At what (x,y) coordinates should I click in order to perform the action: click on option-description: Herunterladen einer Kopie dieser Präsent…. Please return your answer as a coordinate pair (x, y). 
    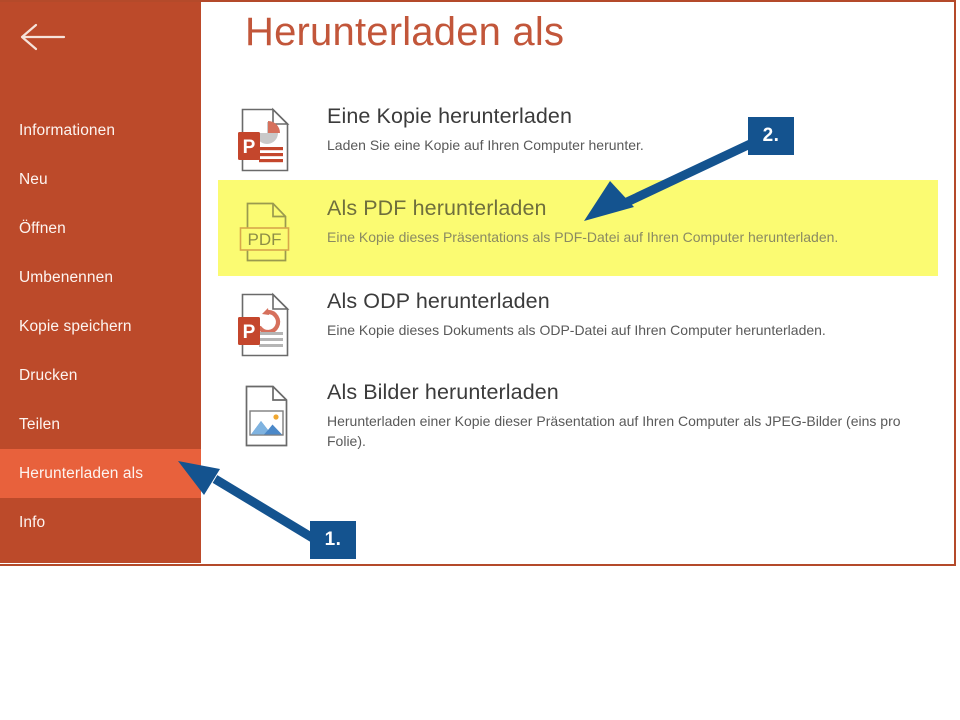
    Looking at the image, I should click on (614, 431).